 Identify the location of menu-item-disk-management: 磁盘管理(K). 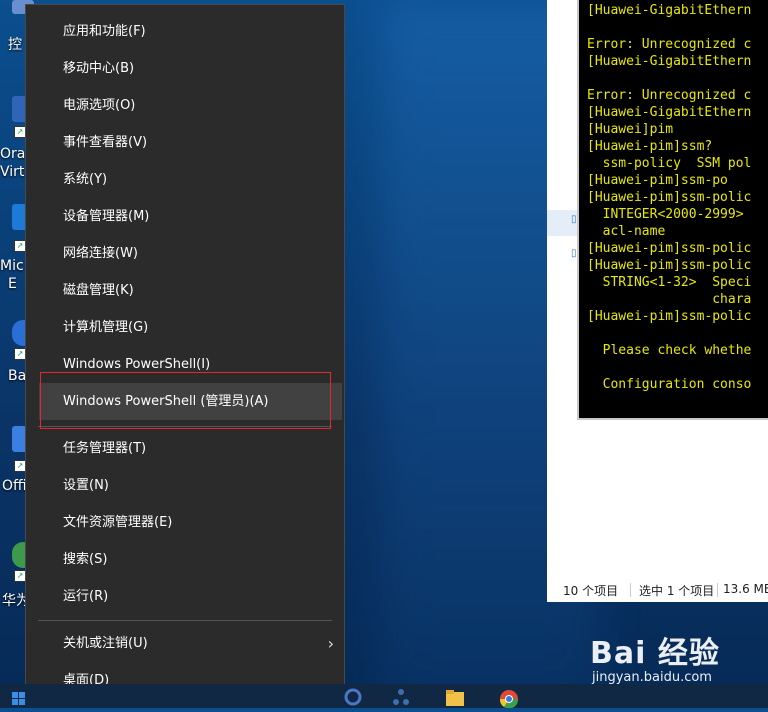
(185, 290).